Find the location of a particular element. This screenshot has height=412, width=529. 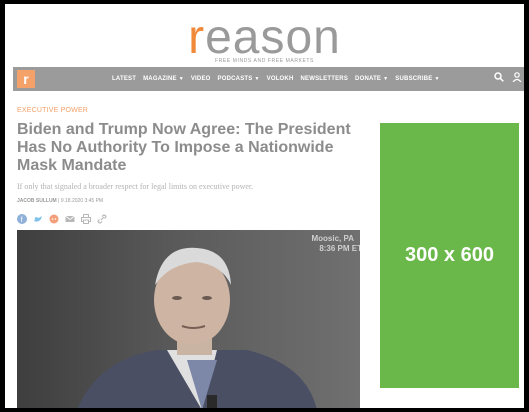

nav-item-donate: DONATE ▼ is located at coordinates (371, 79).